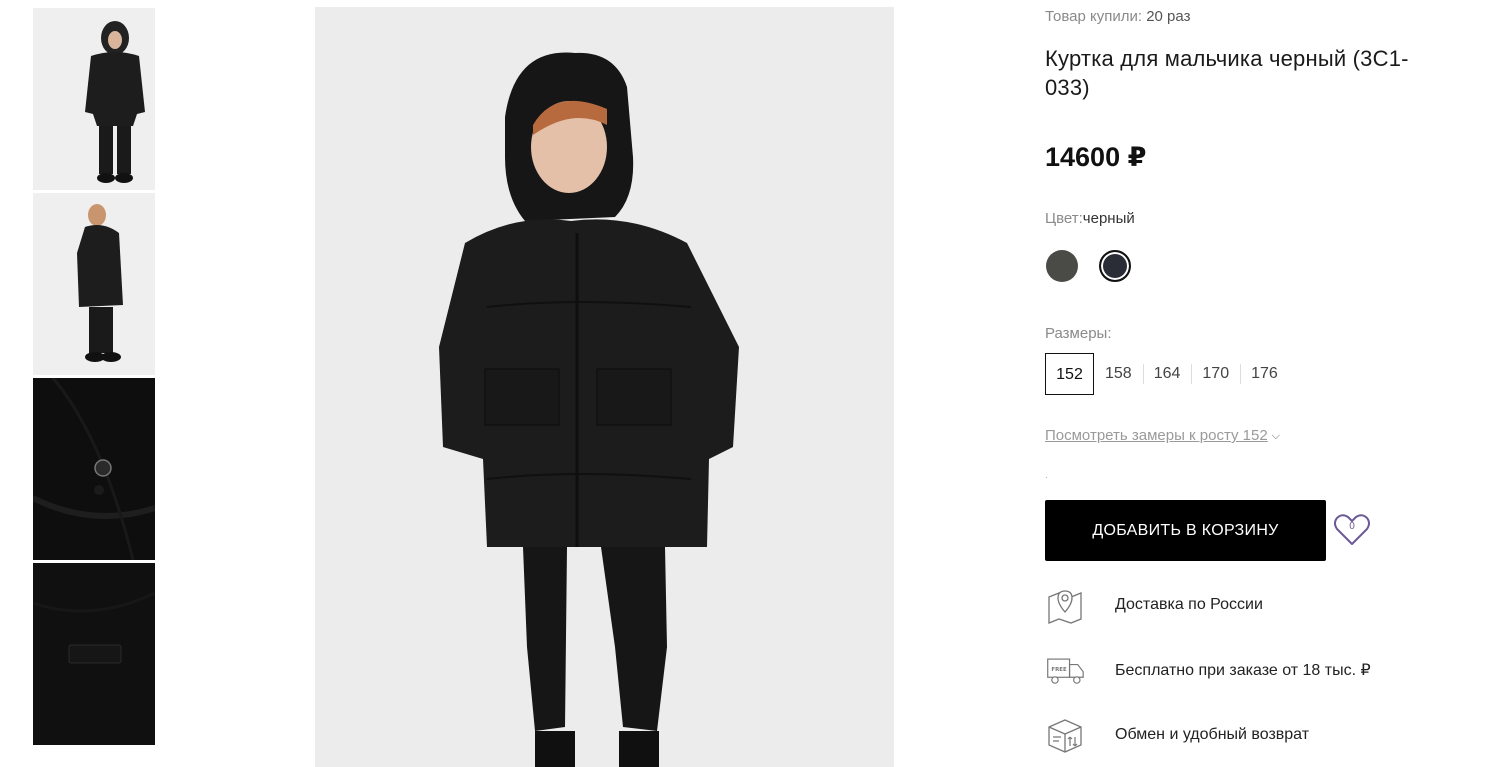 The width and height of the screenshot is (1492, 767). I want to click on feature-delivery: Доставка по России, so click(1154, 605).